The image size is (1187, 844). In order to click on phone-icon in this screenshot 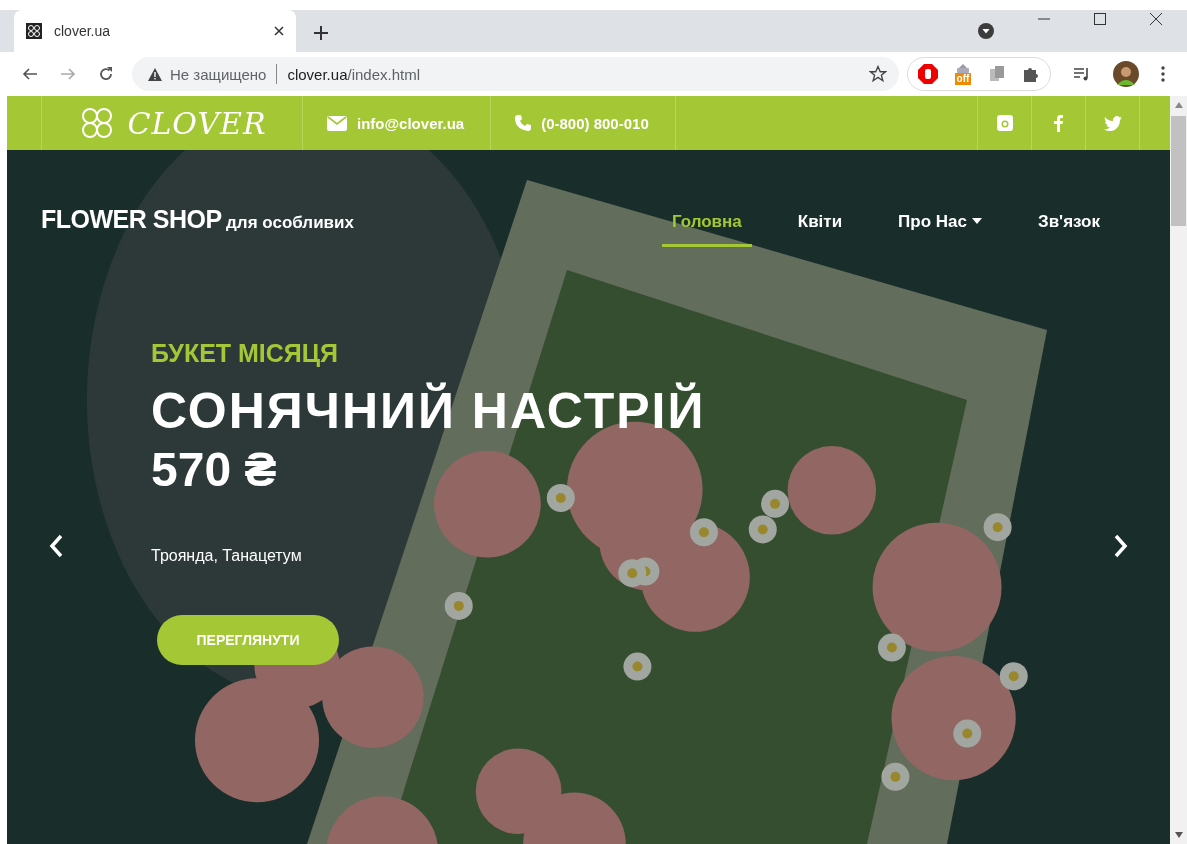, I will do `click(523, 123)`.